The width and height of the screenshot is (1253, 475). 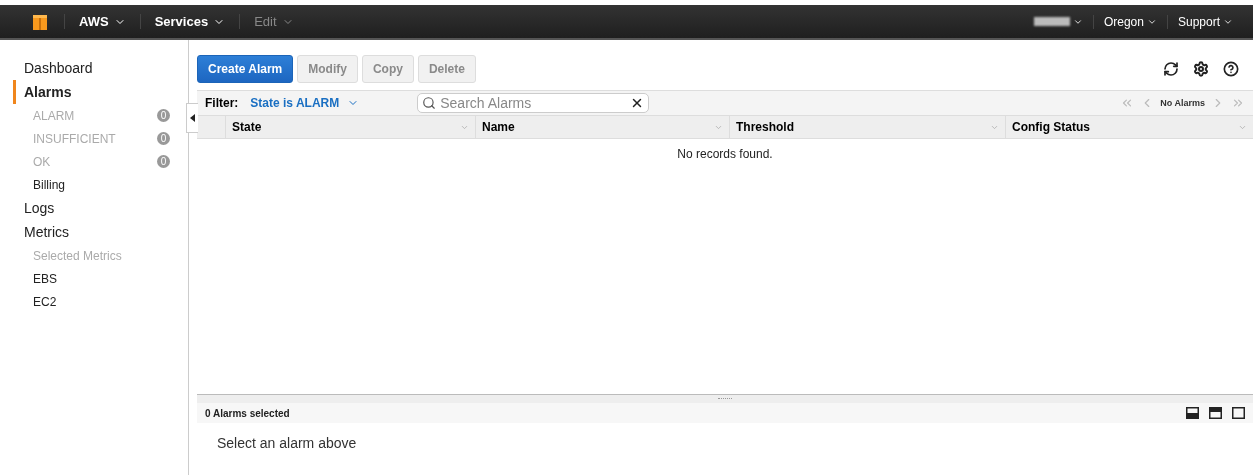 What do you see at coordinates (100, 278) in the screenshot?
I see `sidebar-item: EBS` at bounding box center [100, 278].